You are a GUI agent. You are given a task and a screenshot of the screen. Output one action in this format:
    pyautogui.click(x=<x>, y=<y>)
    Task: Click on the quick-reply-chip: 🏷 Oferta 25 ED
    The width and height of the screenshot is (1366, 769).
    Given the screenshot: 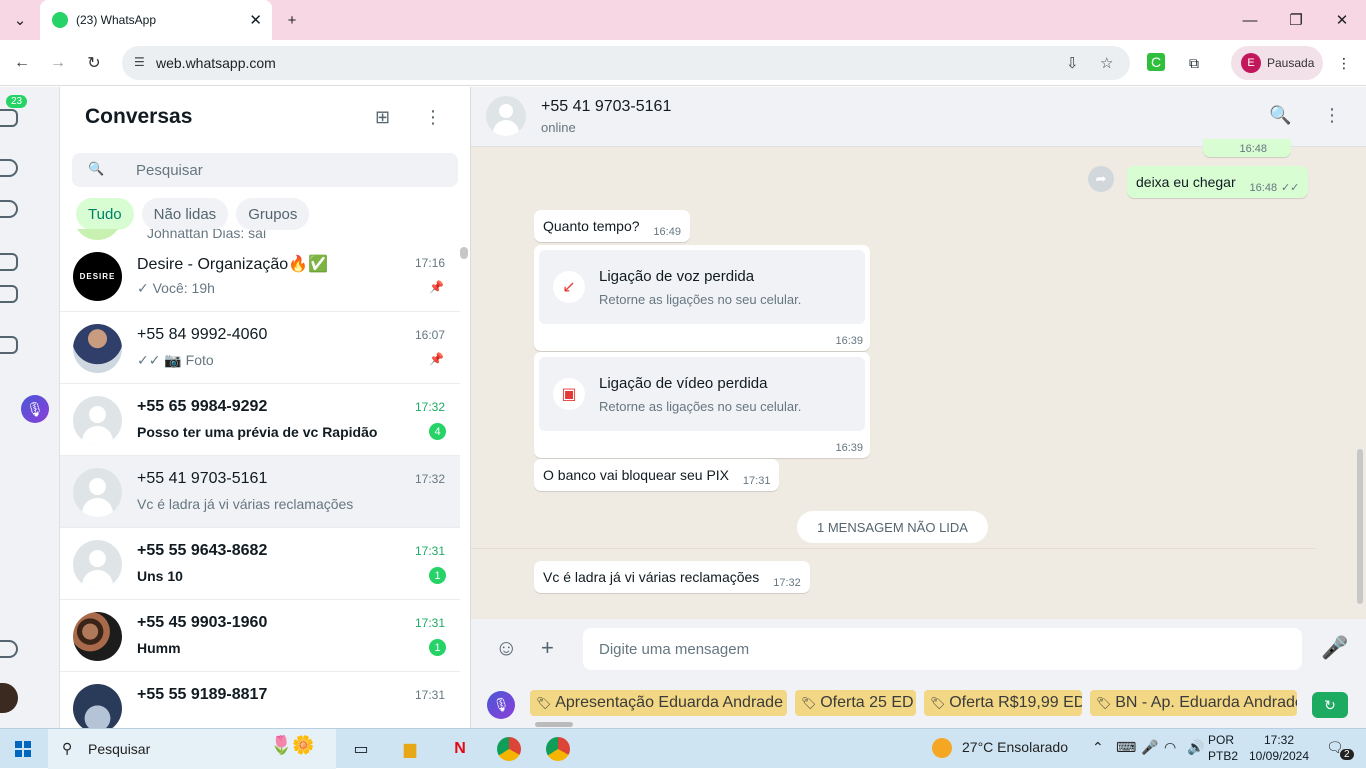 What is the action you would take?
    pyautogui.click(x=855, y=703)
    